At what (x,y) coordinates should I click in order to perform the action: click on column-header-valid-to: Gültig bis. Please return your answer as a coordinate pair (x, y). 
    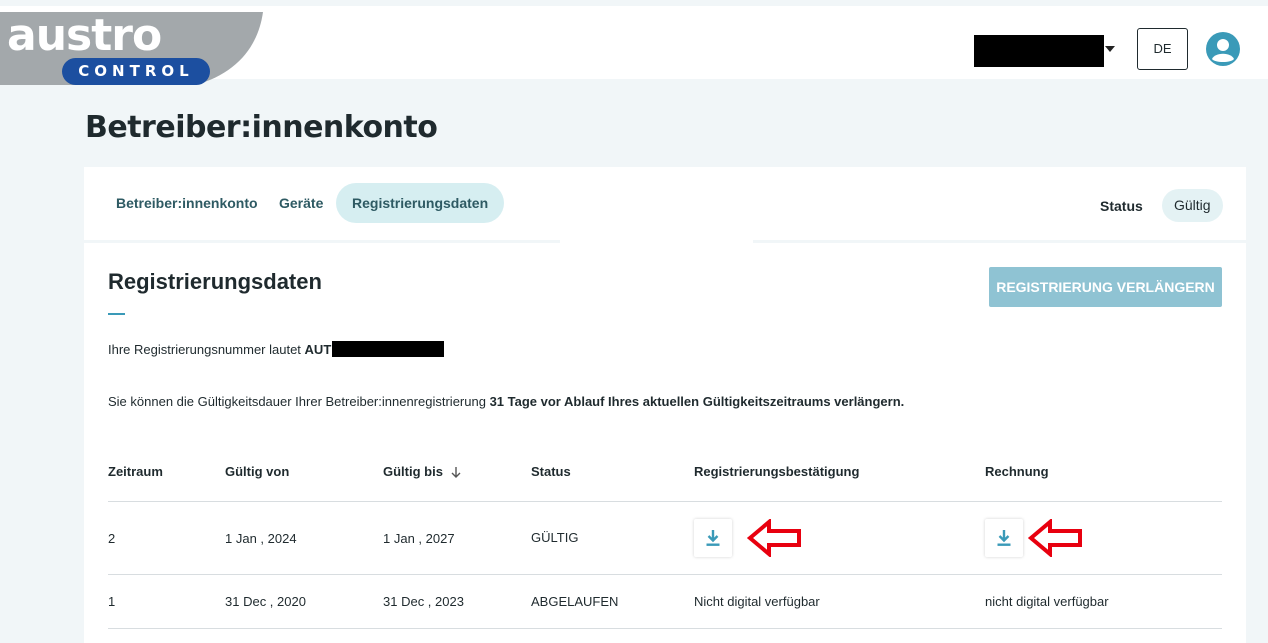
    Looking at the image, I should click on (422, 471).